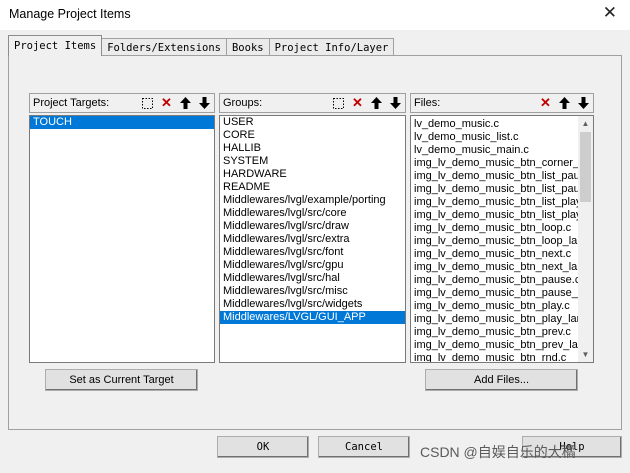 The width and height of the screenshot is (630, 473). I want to click on list-item-file: img_lv_demo_music_btn_corner_la, so click(494, 163).